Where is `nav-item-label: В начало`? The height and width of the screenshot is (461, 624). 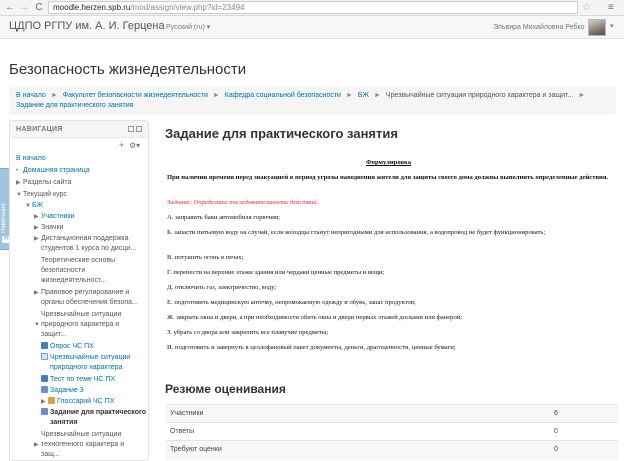
nav-item-label: В начало is located at coordinates (31, 158).